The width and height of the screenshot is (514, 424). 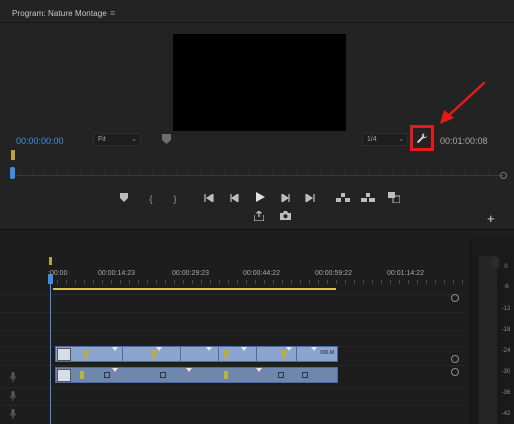 What do you see at coordinates (112, 13) in the screenshot?
I see `panel-menu-icon: ≡` at bounding box center [112, 13].